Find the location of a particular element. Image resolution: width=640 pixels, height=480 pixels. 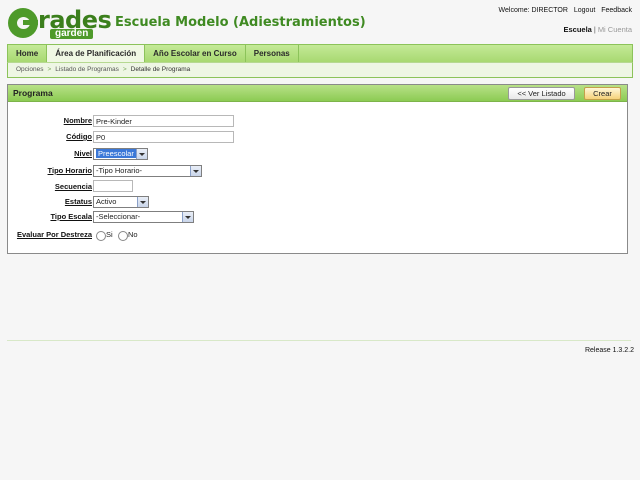

logo: rades garden is located at coordinates (60, 23).